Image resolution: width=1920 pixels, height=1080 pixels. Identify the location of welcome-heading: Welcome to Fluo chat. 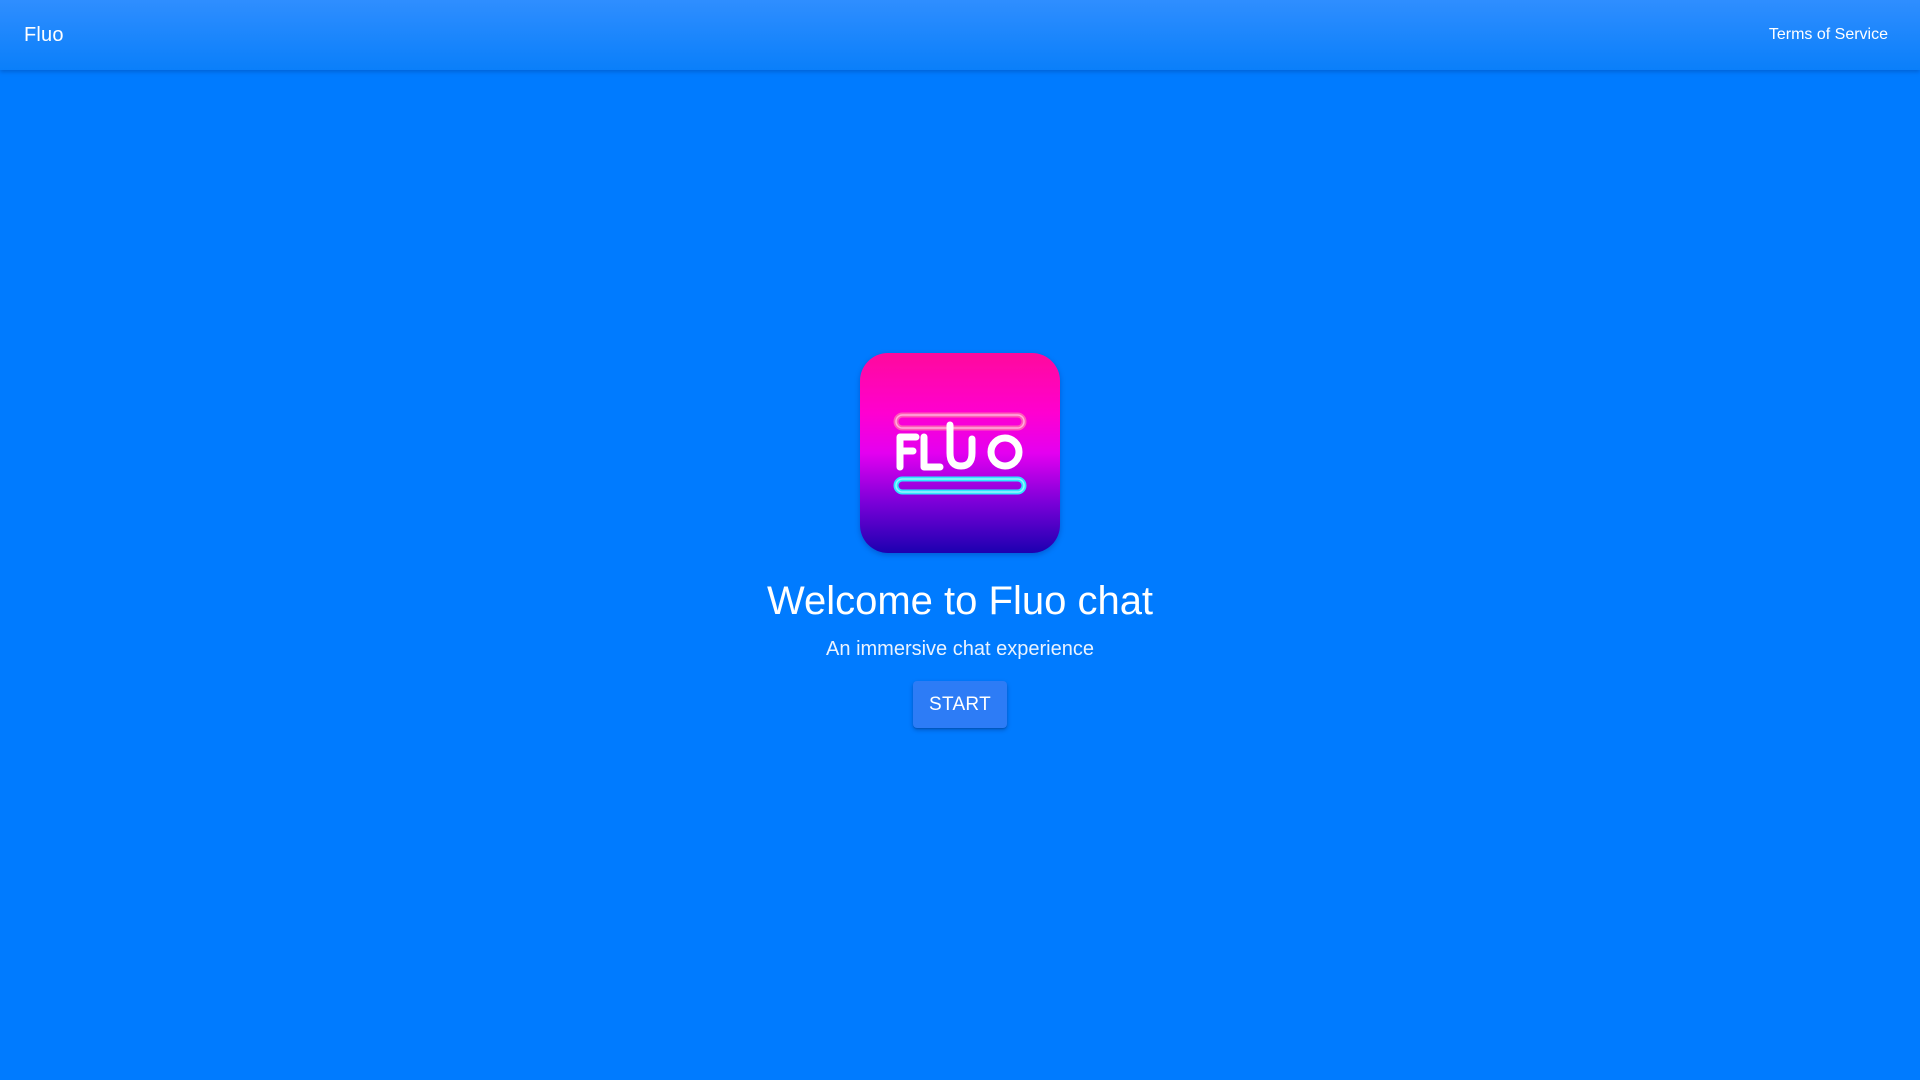
(960, 601).